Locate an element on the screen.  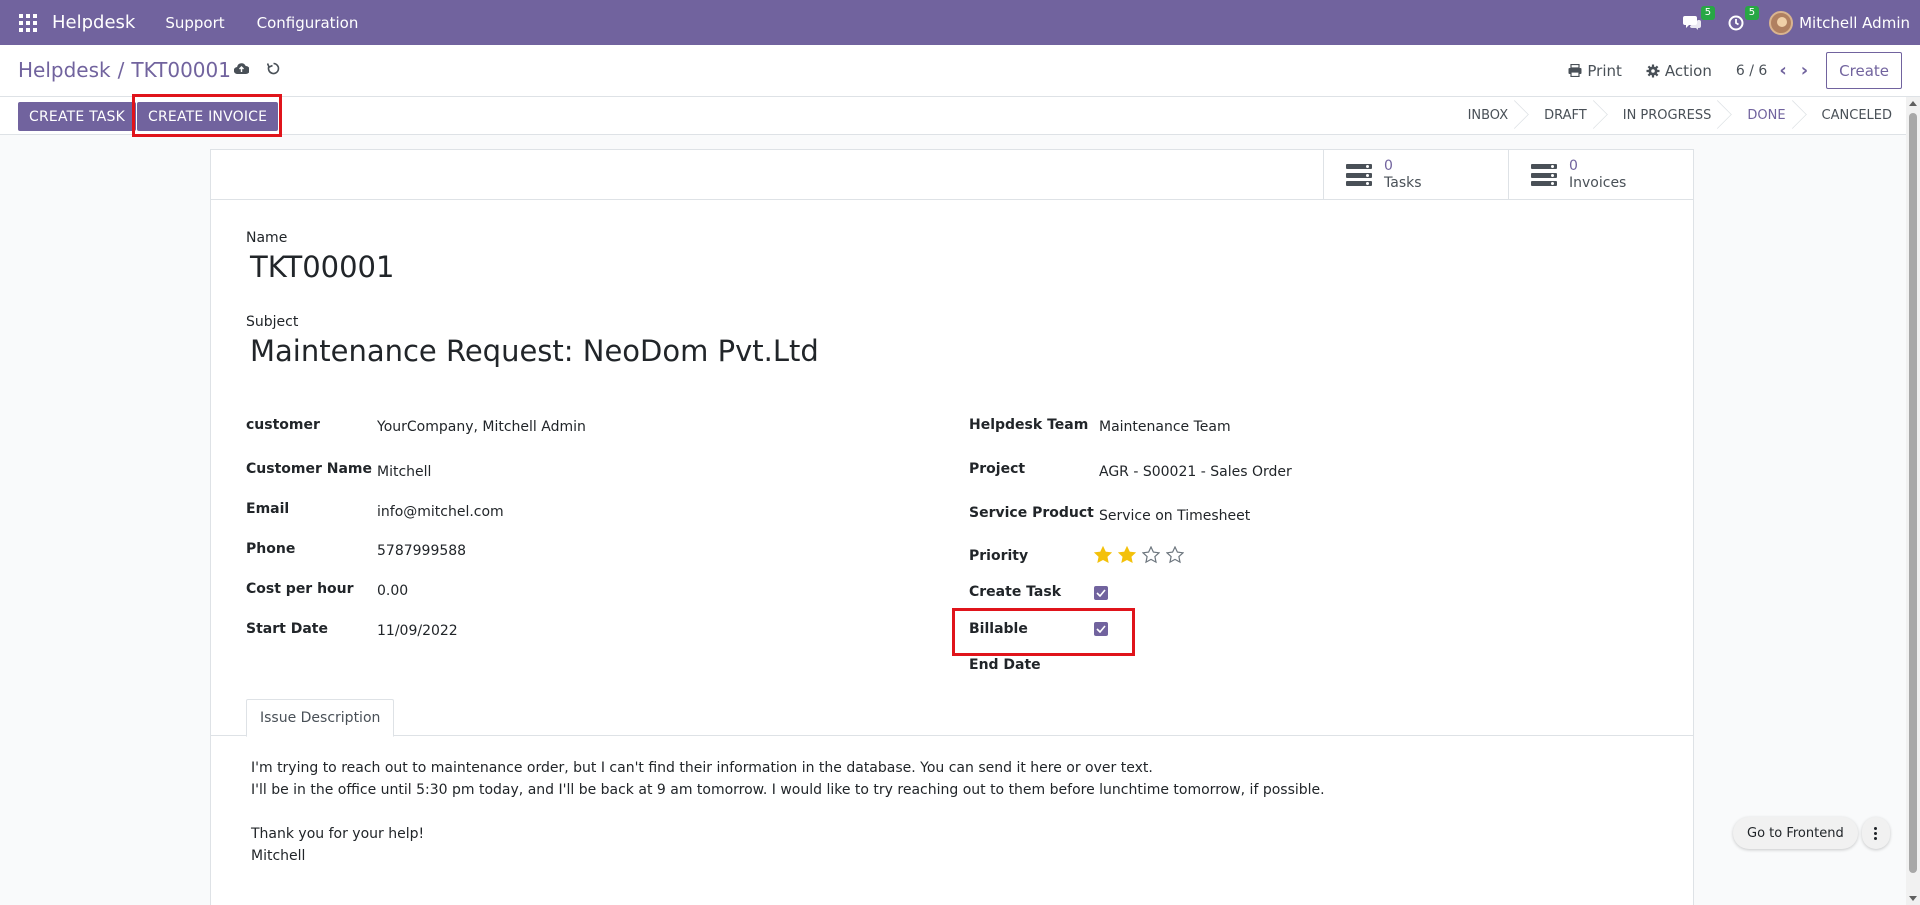
invoices-smart-button: 0 Invoices is located at coordinates (1601, 175).